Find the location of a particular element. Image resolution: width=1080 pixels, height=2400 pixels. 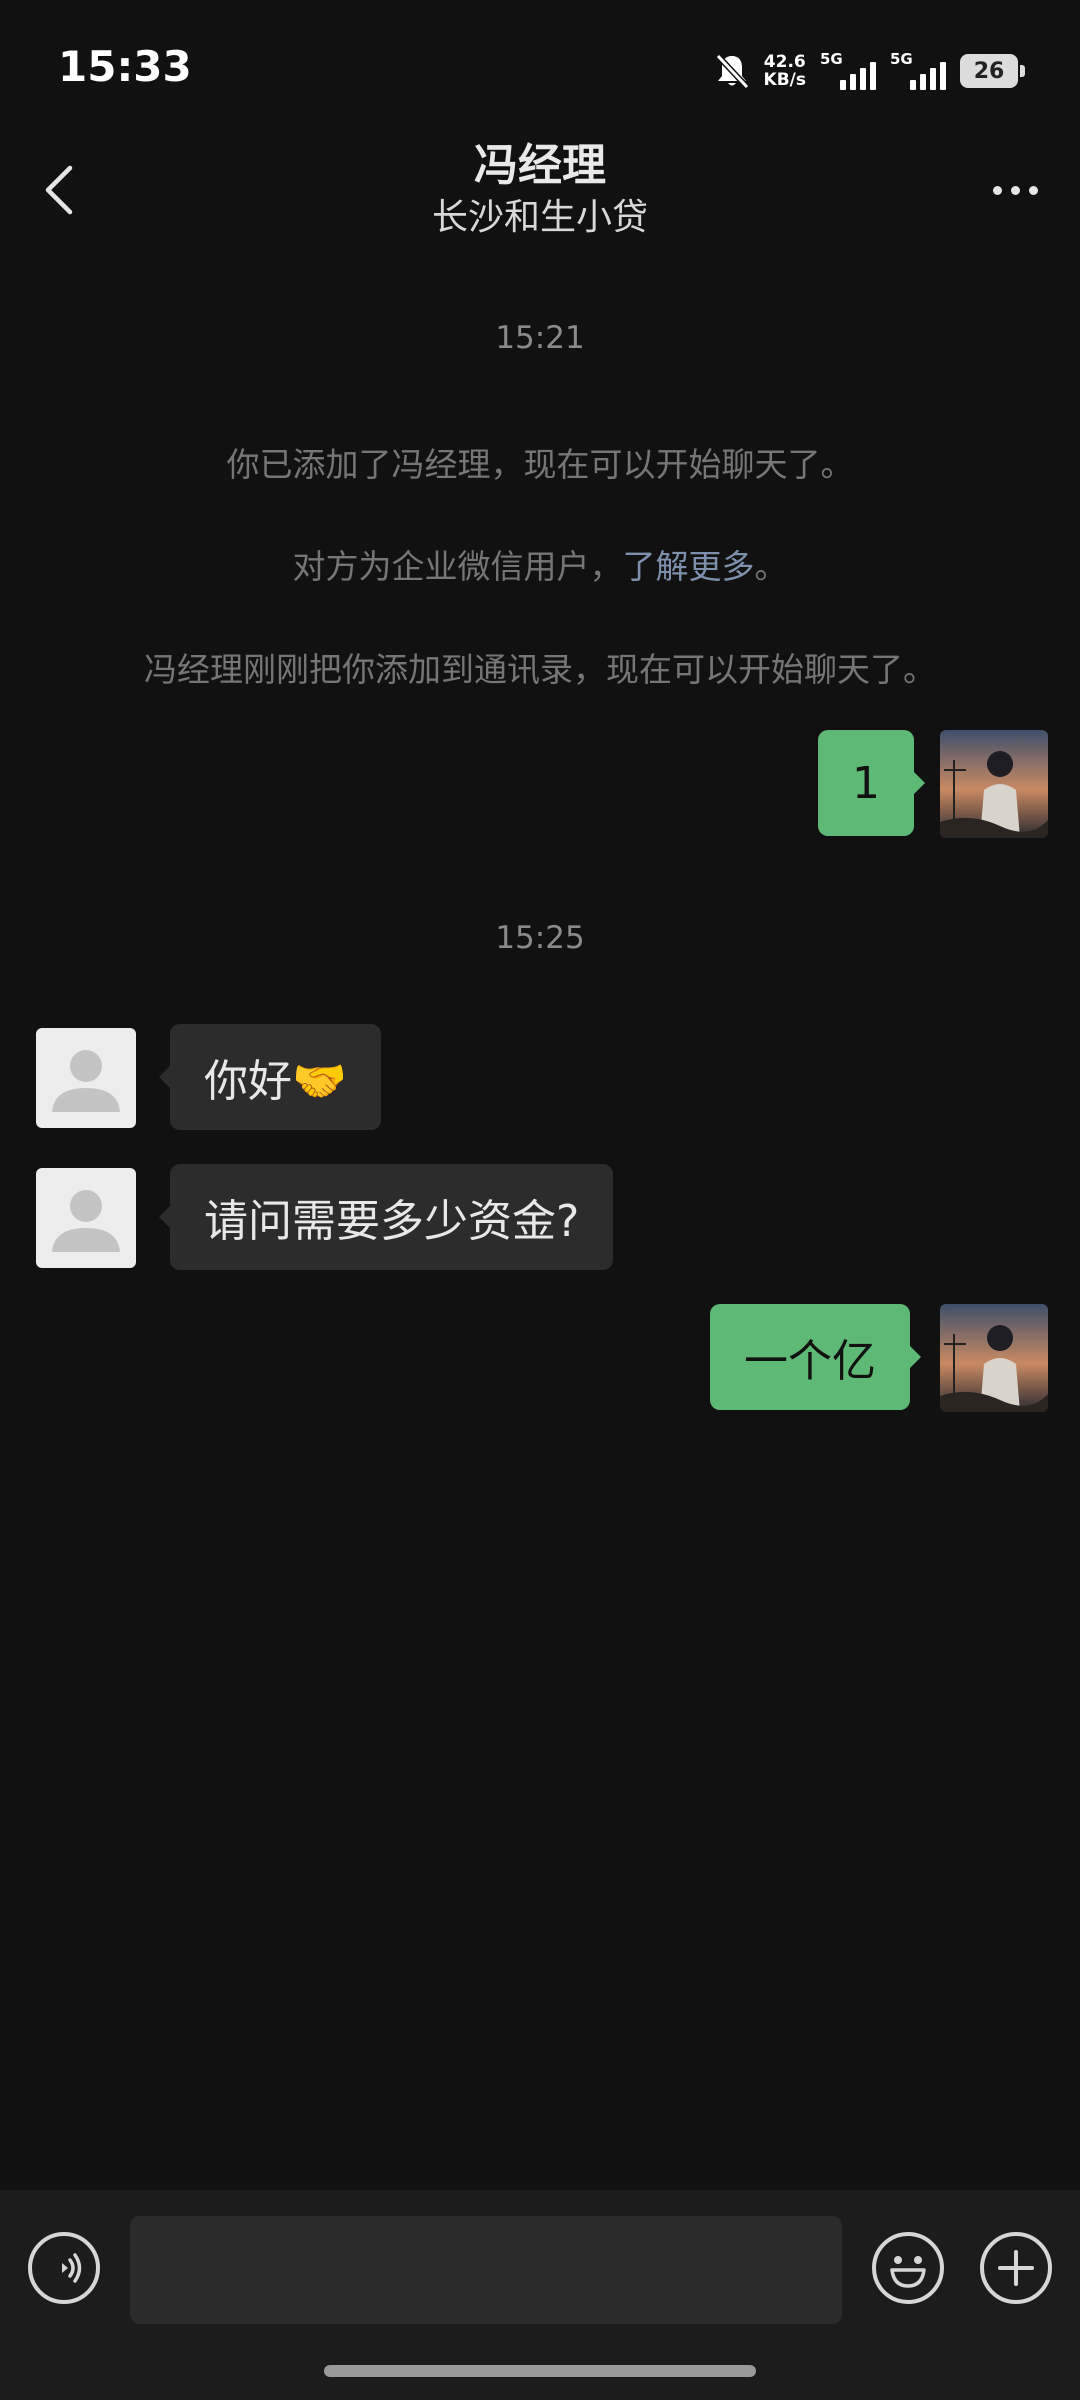

timestamp: 15:21 is located at coordinates (540, 338).